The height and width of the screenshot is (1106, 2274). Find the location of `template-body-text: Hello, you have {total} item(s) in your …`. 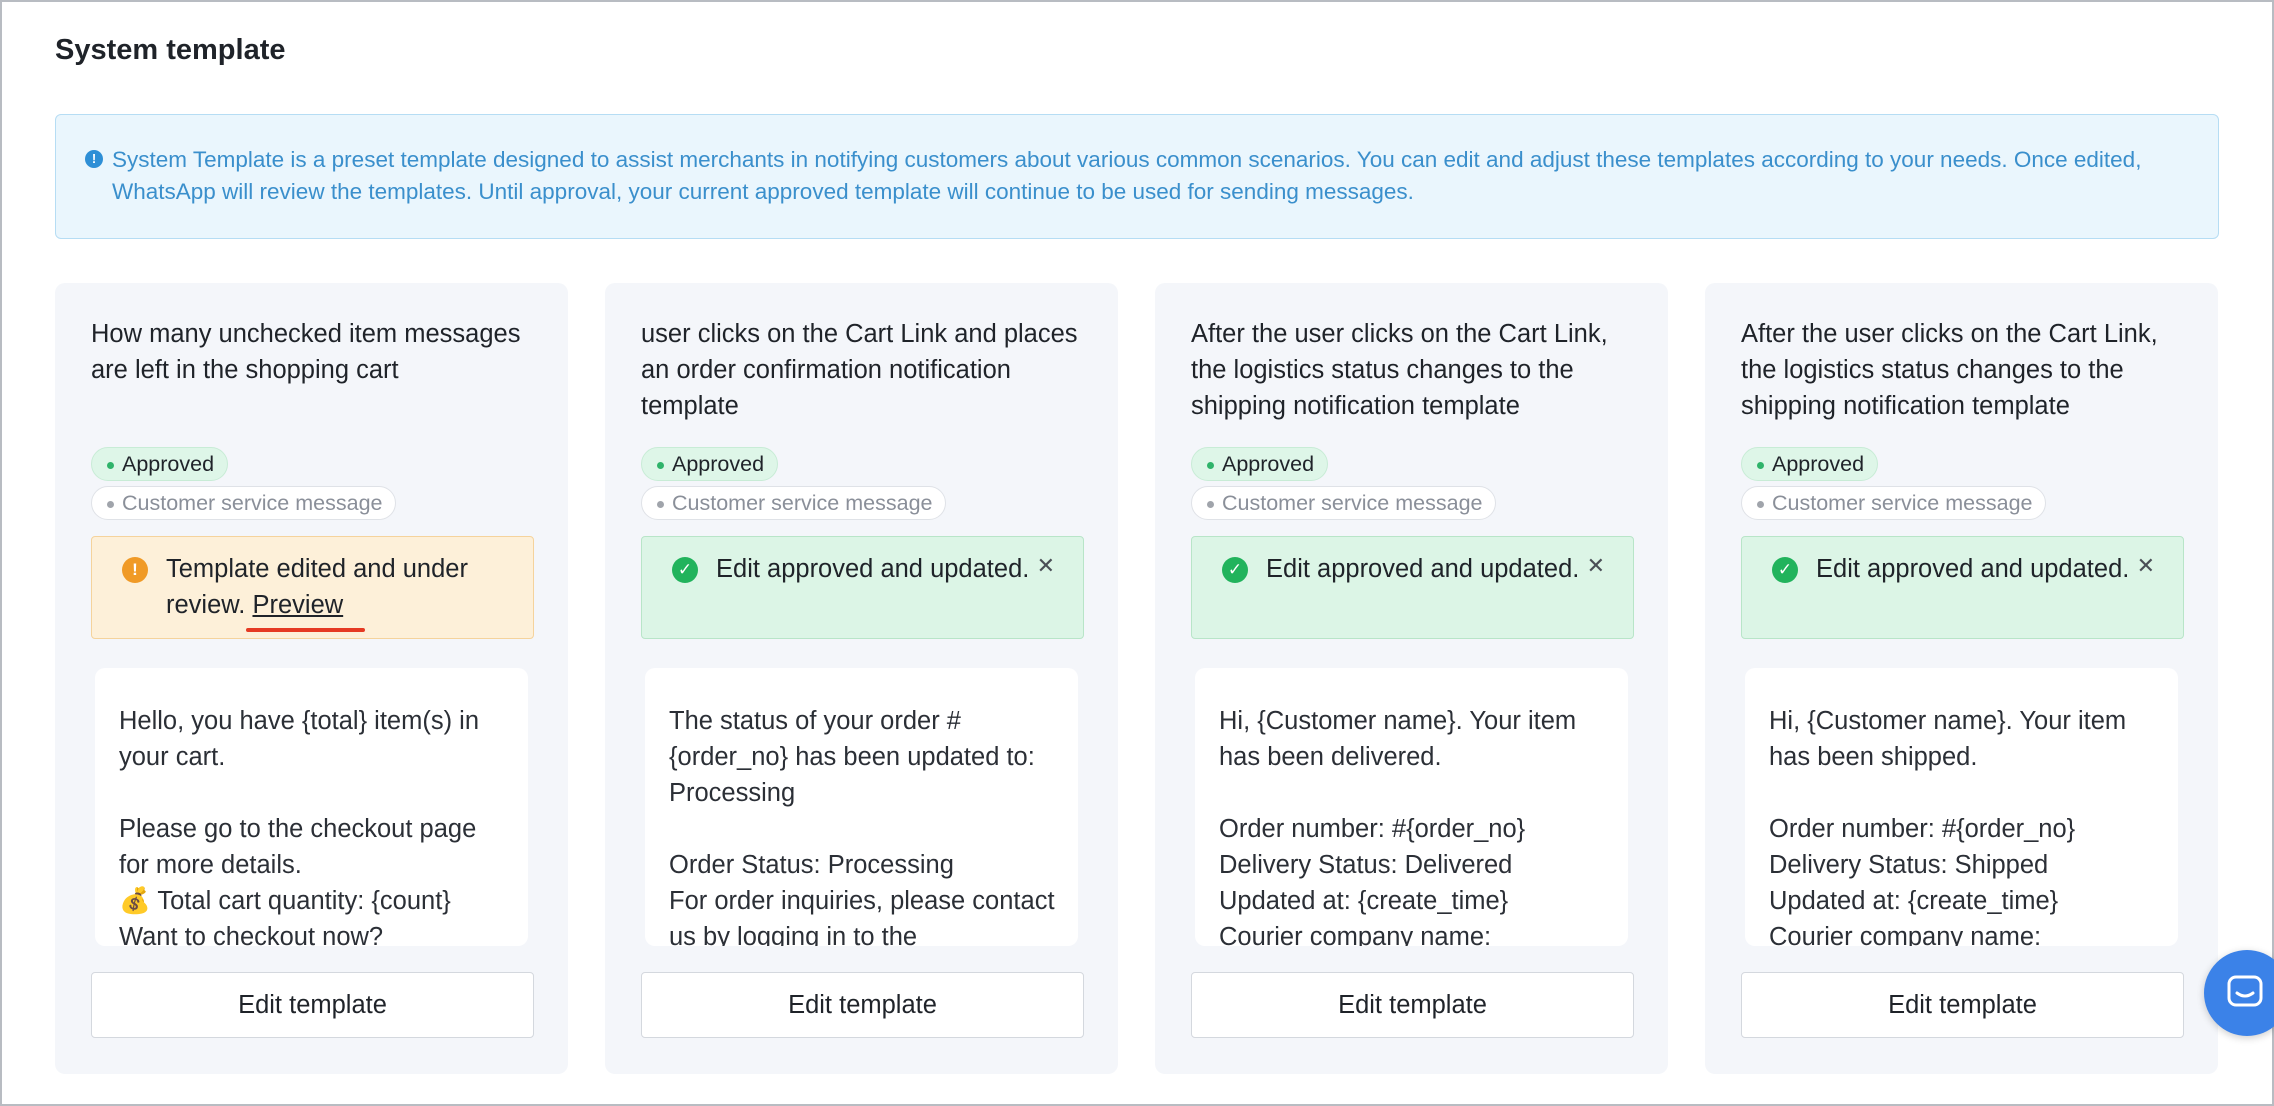

template-body-text: Hello, you have {total} item(s) in your … is located at coordinates (299, 826).